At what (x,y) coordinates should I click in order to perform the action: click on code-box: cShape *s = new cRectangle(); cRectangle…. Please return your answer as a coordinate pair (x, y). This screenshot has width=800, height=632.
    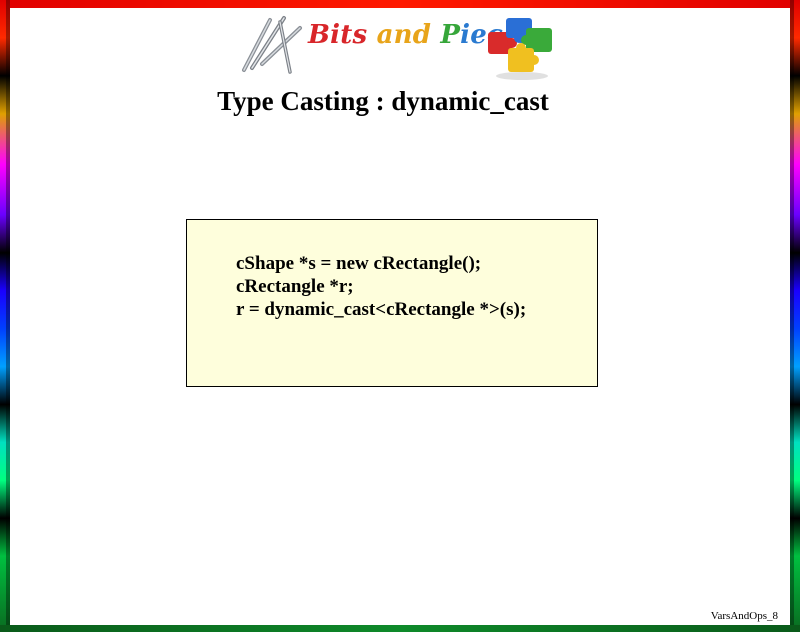
    Looking at the image, I should click on (392, 303).